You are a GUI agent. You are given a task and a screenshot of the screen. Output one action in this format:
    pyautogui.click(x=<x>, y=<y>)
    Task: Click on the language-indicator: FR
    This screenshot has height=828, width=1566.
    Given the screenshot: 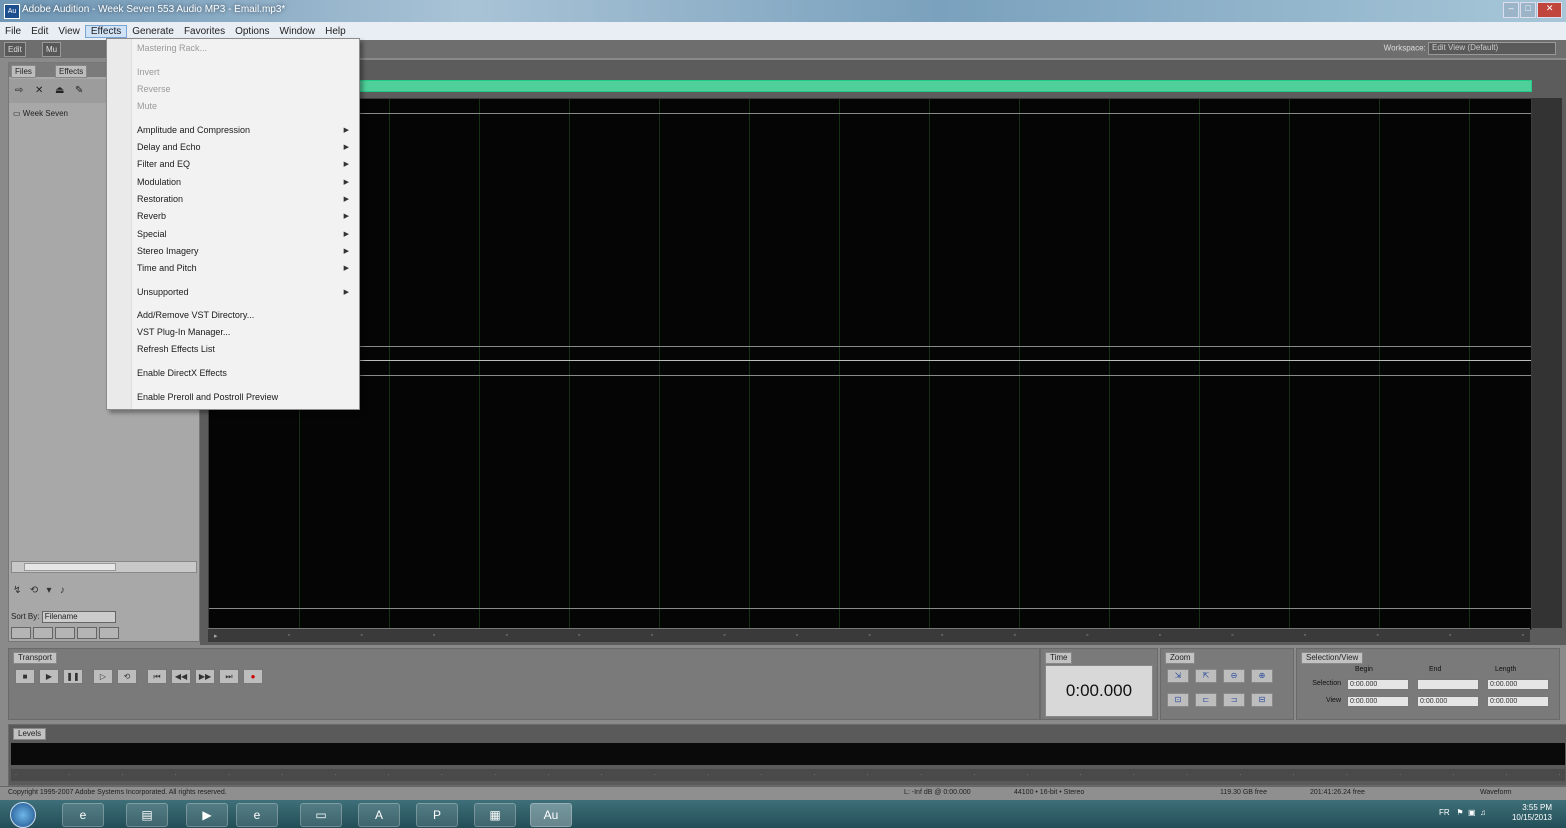 What is the action you would take?
    pyautogui.click(x=1444, y=812)
    